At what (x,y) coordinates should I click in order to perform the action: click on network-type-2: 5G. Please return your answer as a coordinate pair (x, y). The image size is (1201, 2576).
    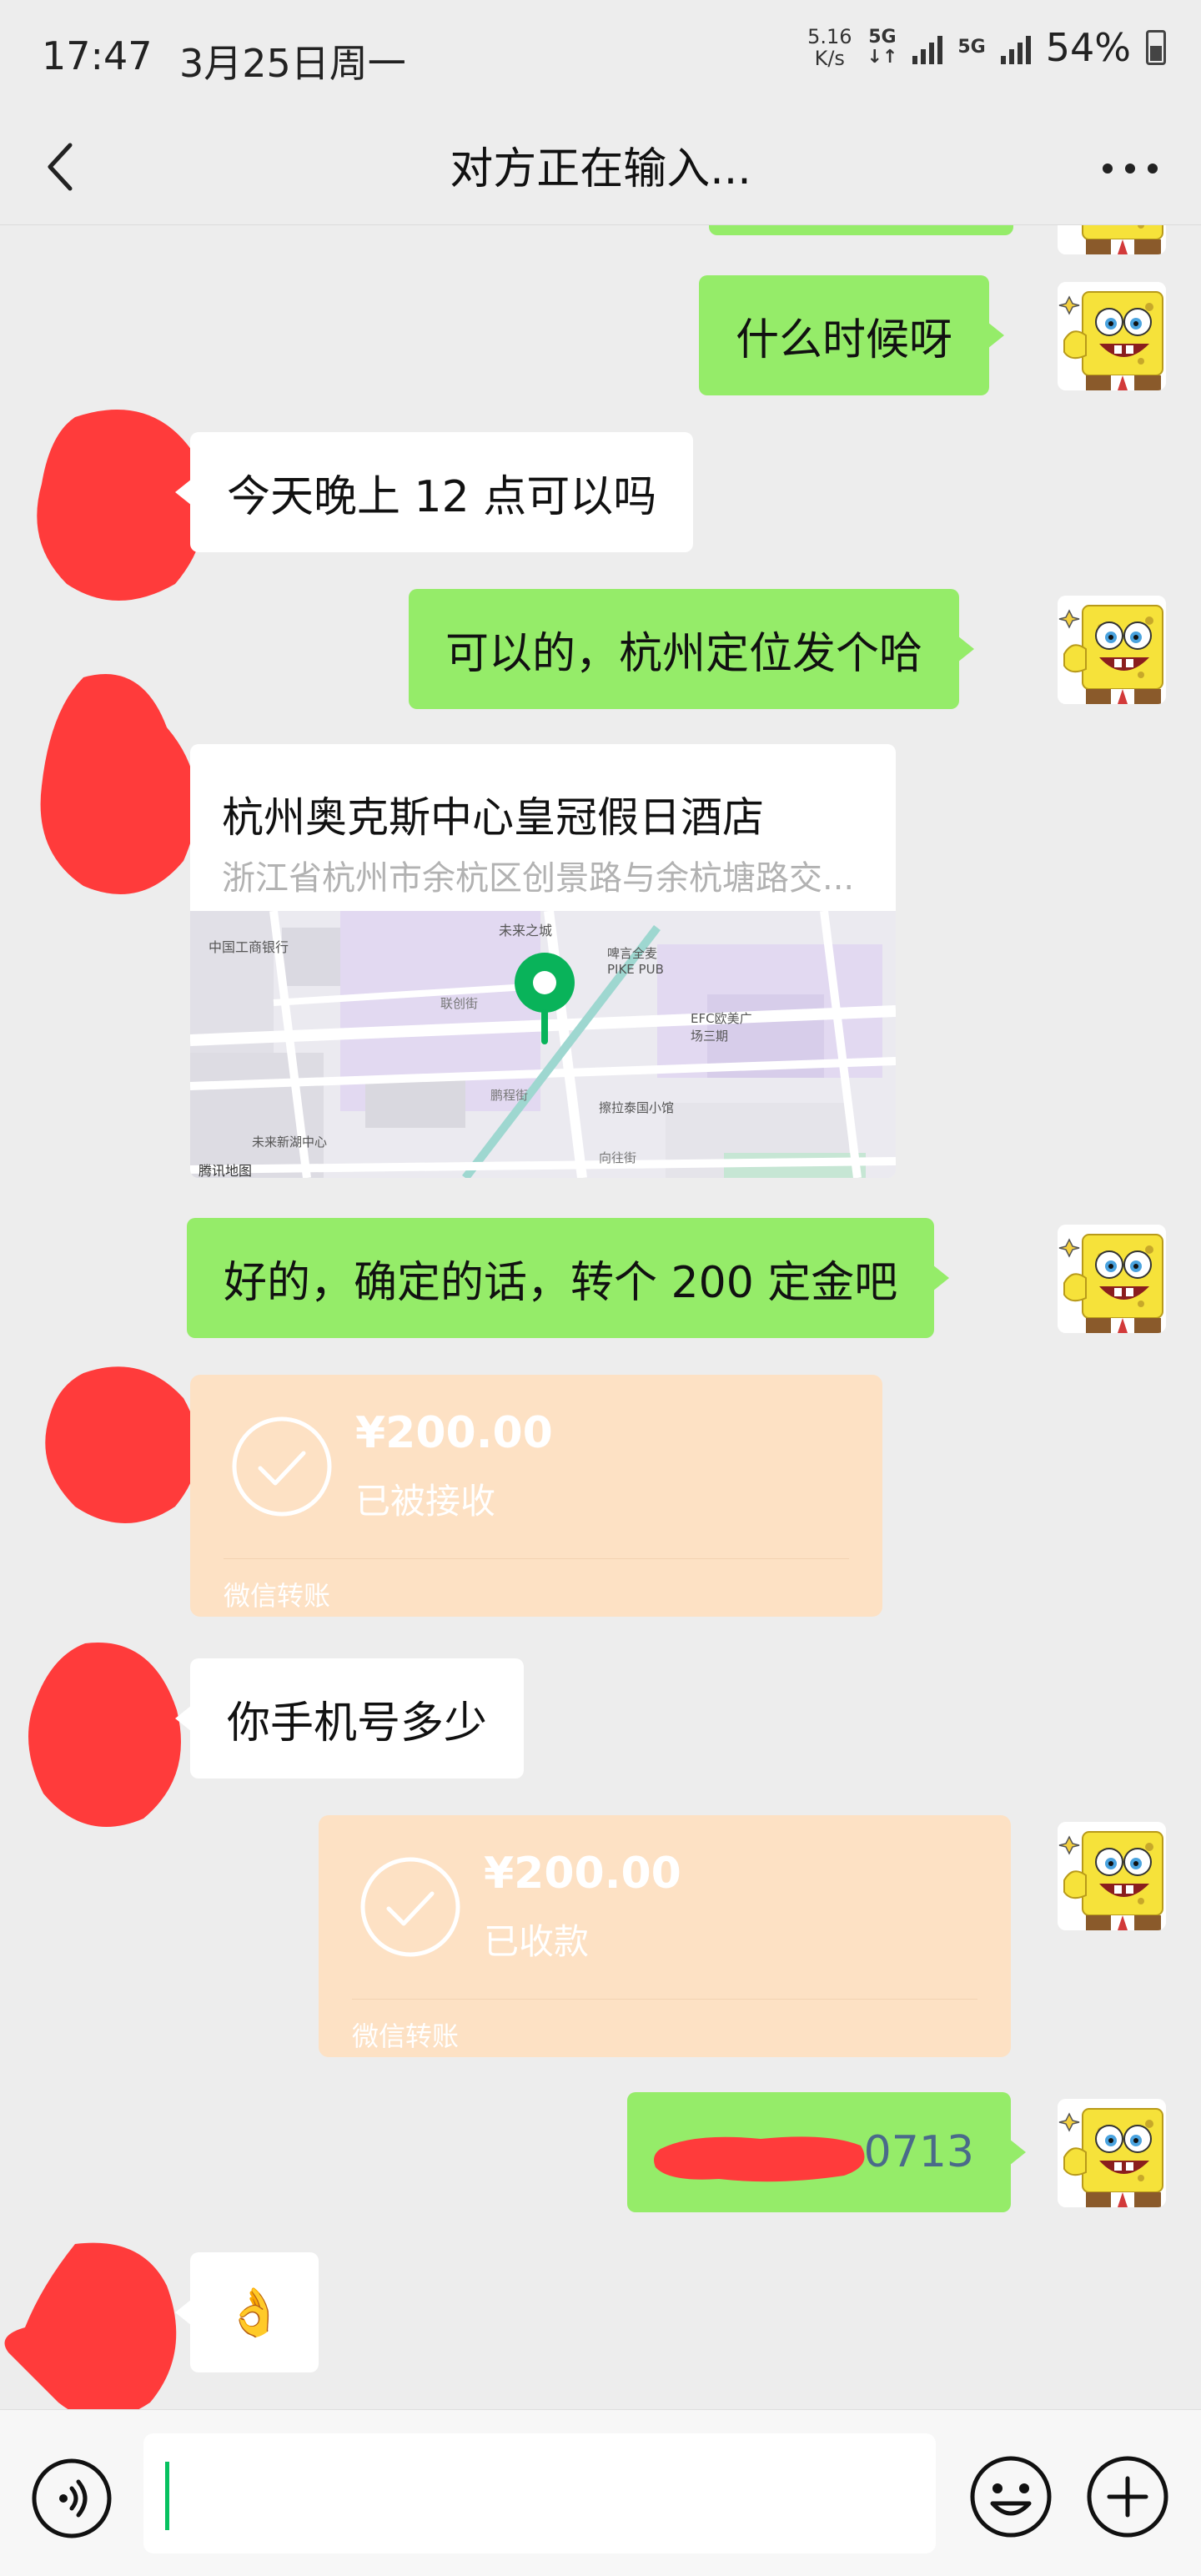
    Looking at the image, I should click on (971, 48).